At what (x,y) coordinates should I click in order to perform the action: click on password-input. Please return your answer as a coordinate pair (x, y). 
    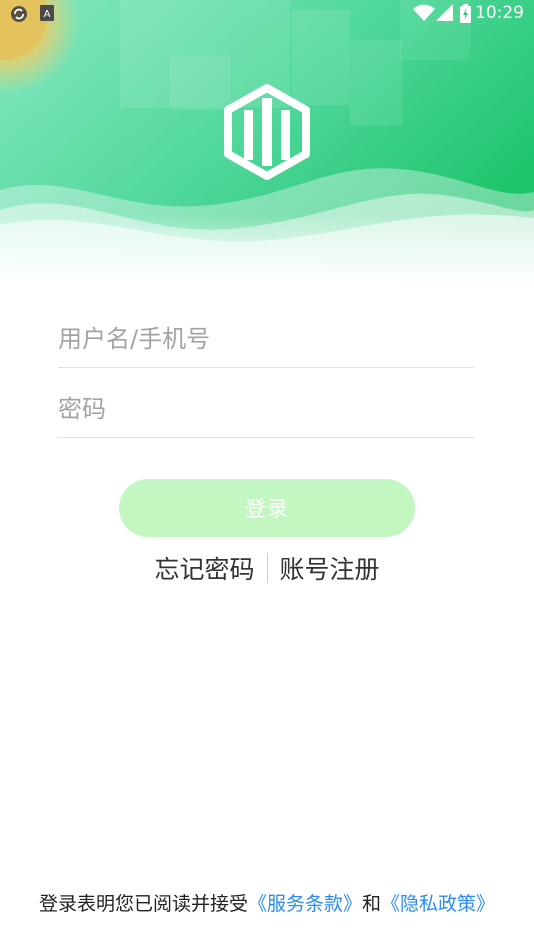
    Looking at the image, I should click on (266, 409).